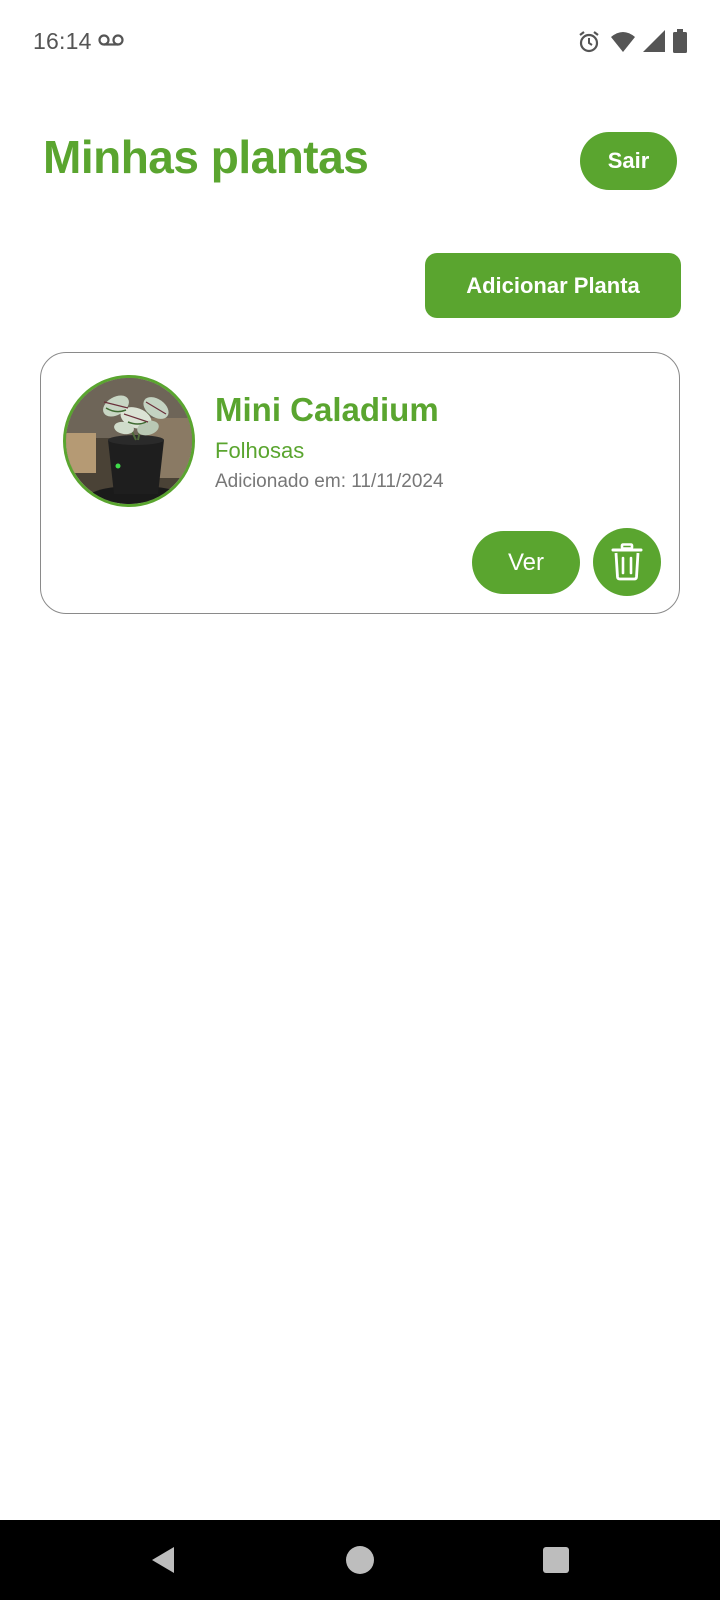  Describe the element at coordinates (329, 481) in the screenshot. I see `plant-added-date: Adicionado em: 11/11/2024` at that location.